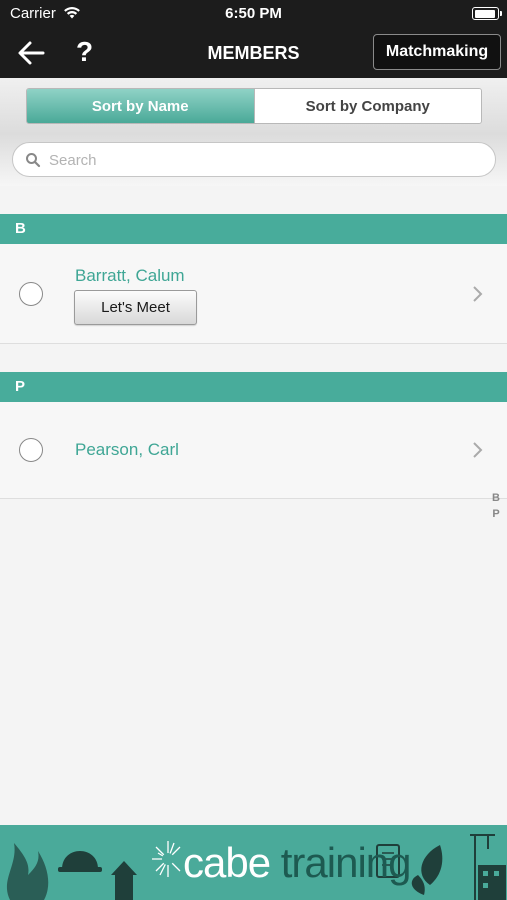  Describe the element at coordinates (253, 229) in the screenshot. I see `section-header-b: B` at that location.